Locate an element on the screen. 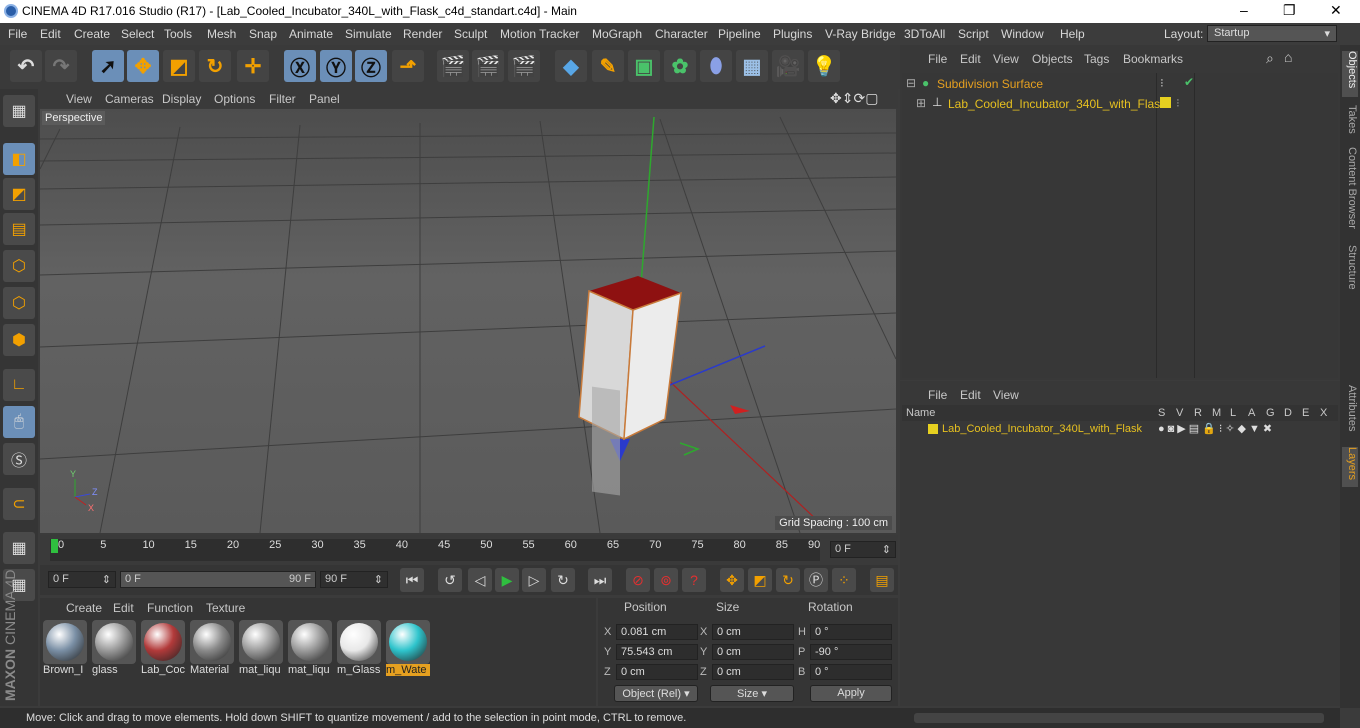 Image resolution: width=1360 pixels, height=728 pixels. apply-button: Apply is located at coordinates (851, 693).